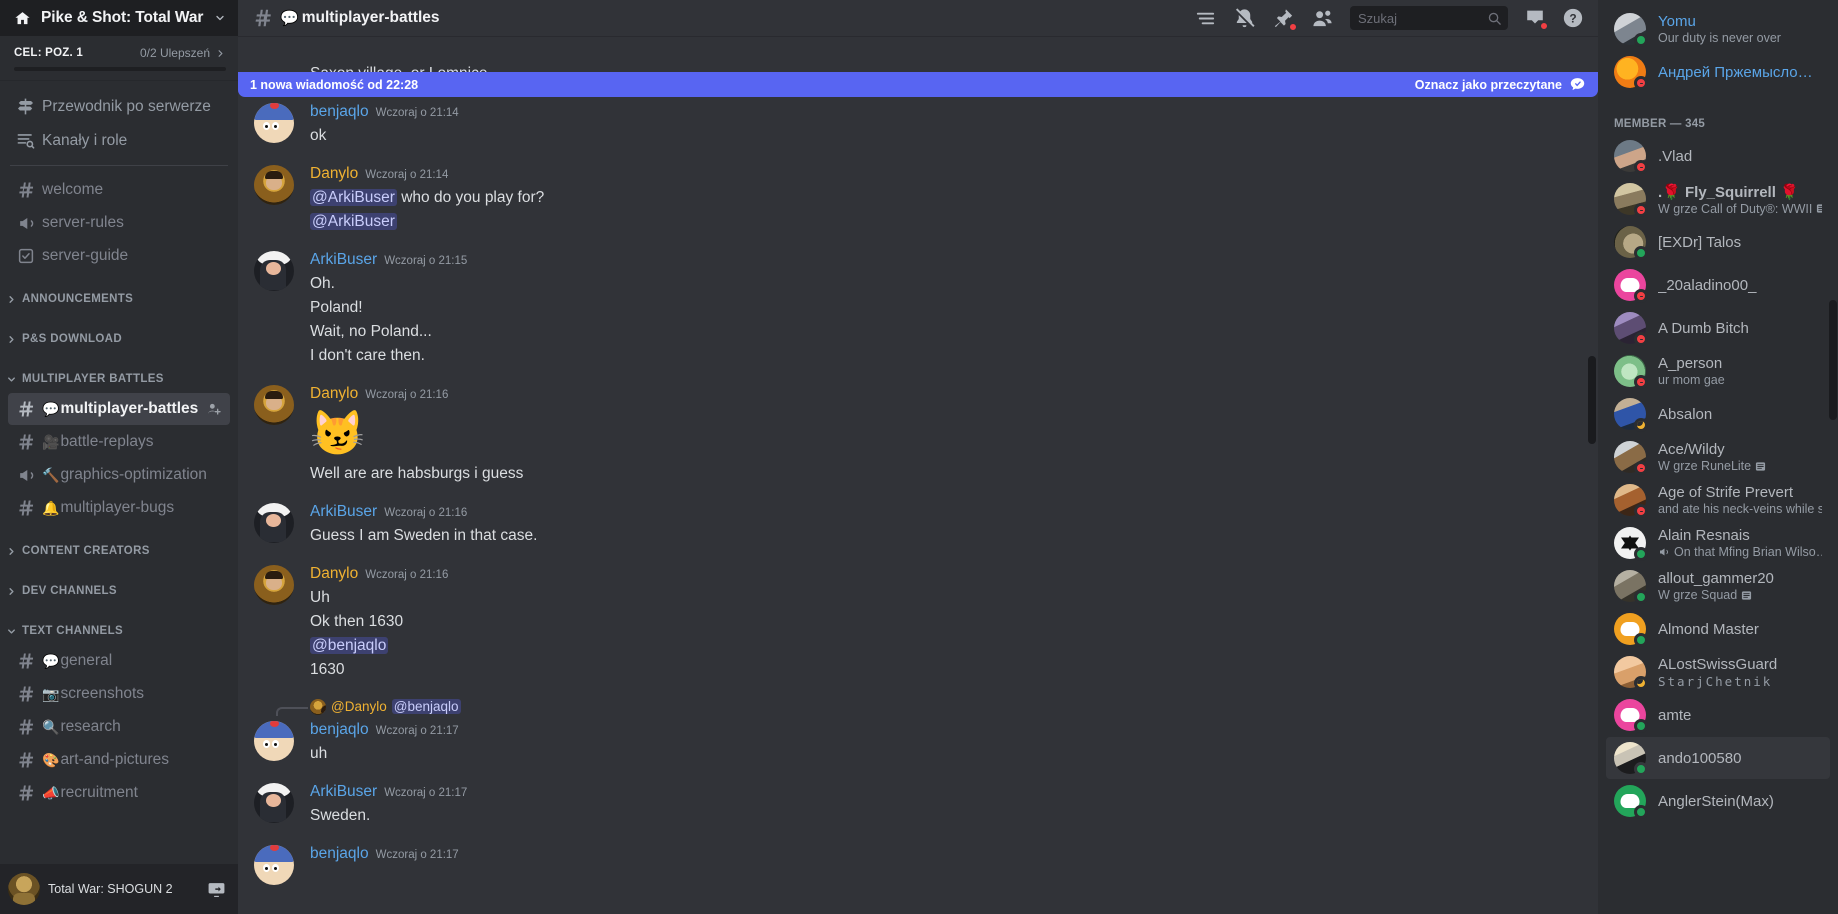 The height and width of the screenshot is (914, 1838). What do you see at coordinates (119, 475) in the screenshot?
I see `sidebar-channel-graphics-optimization: 🔨 graphics-optimization` at bounding box center [119, 475].